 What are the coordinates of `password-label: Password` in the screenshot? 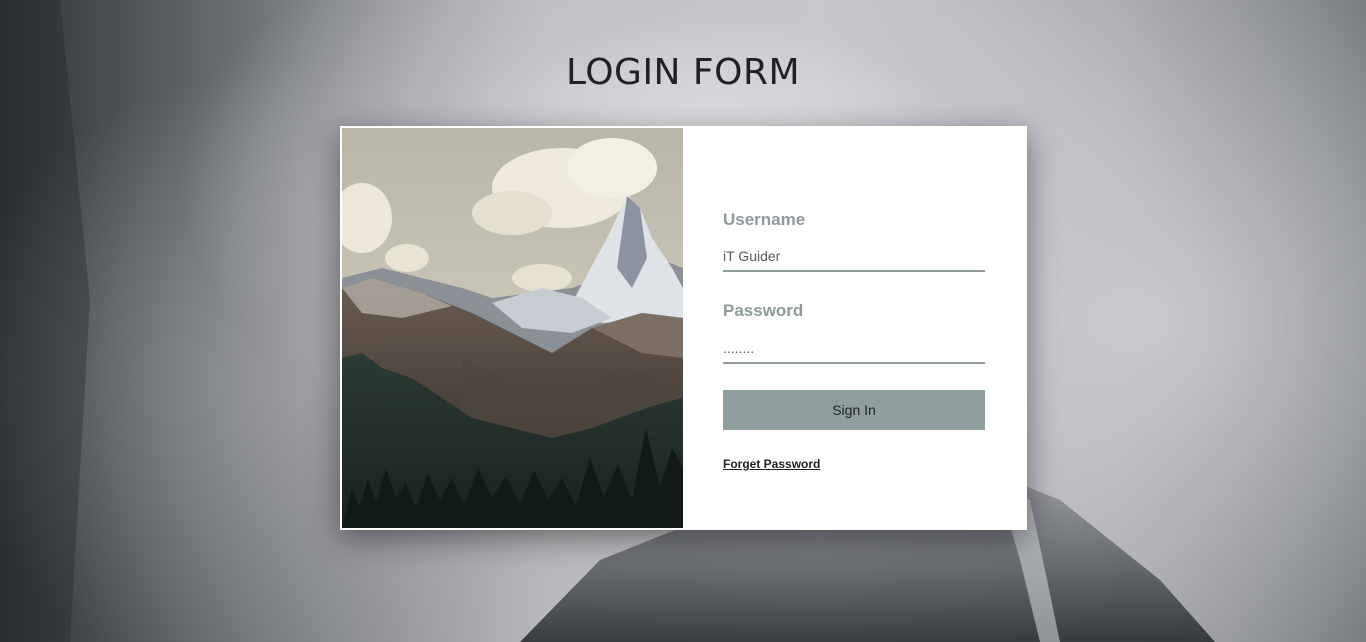 It's located at (763, 310).